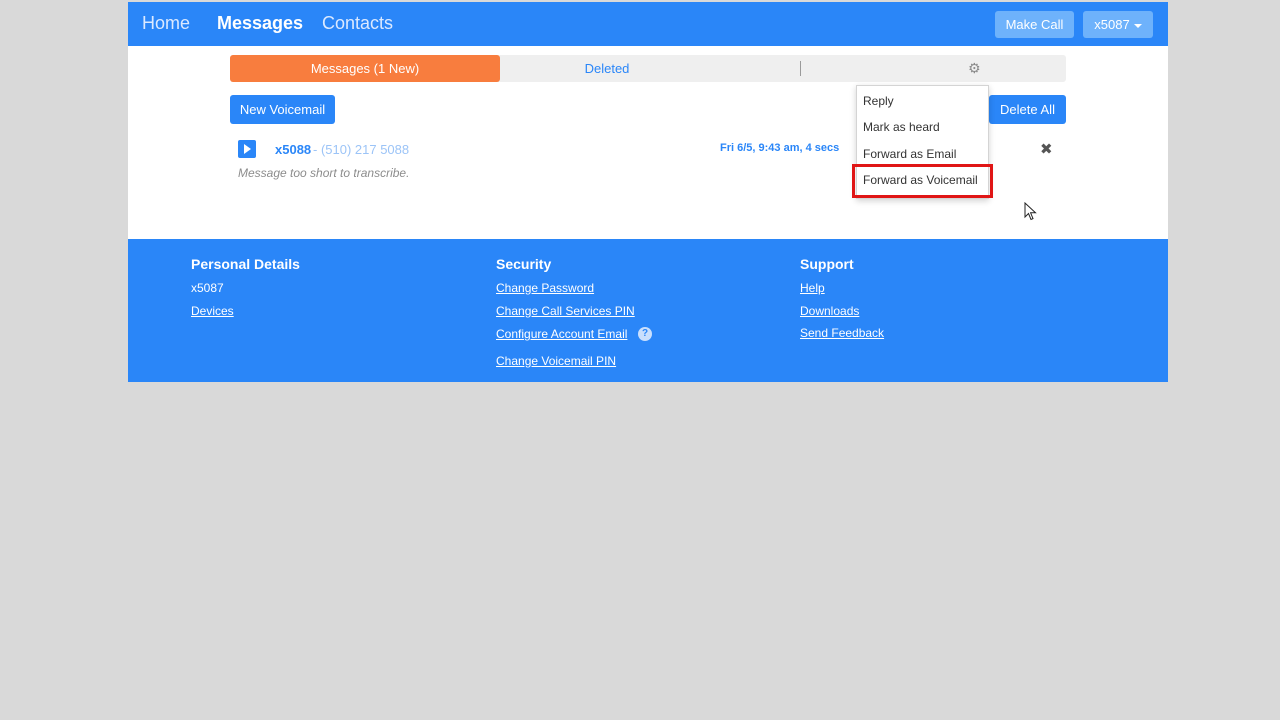  I want to click on help-link: Help, so click(812, 288).